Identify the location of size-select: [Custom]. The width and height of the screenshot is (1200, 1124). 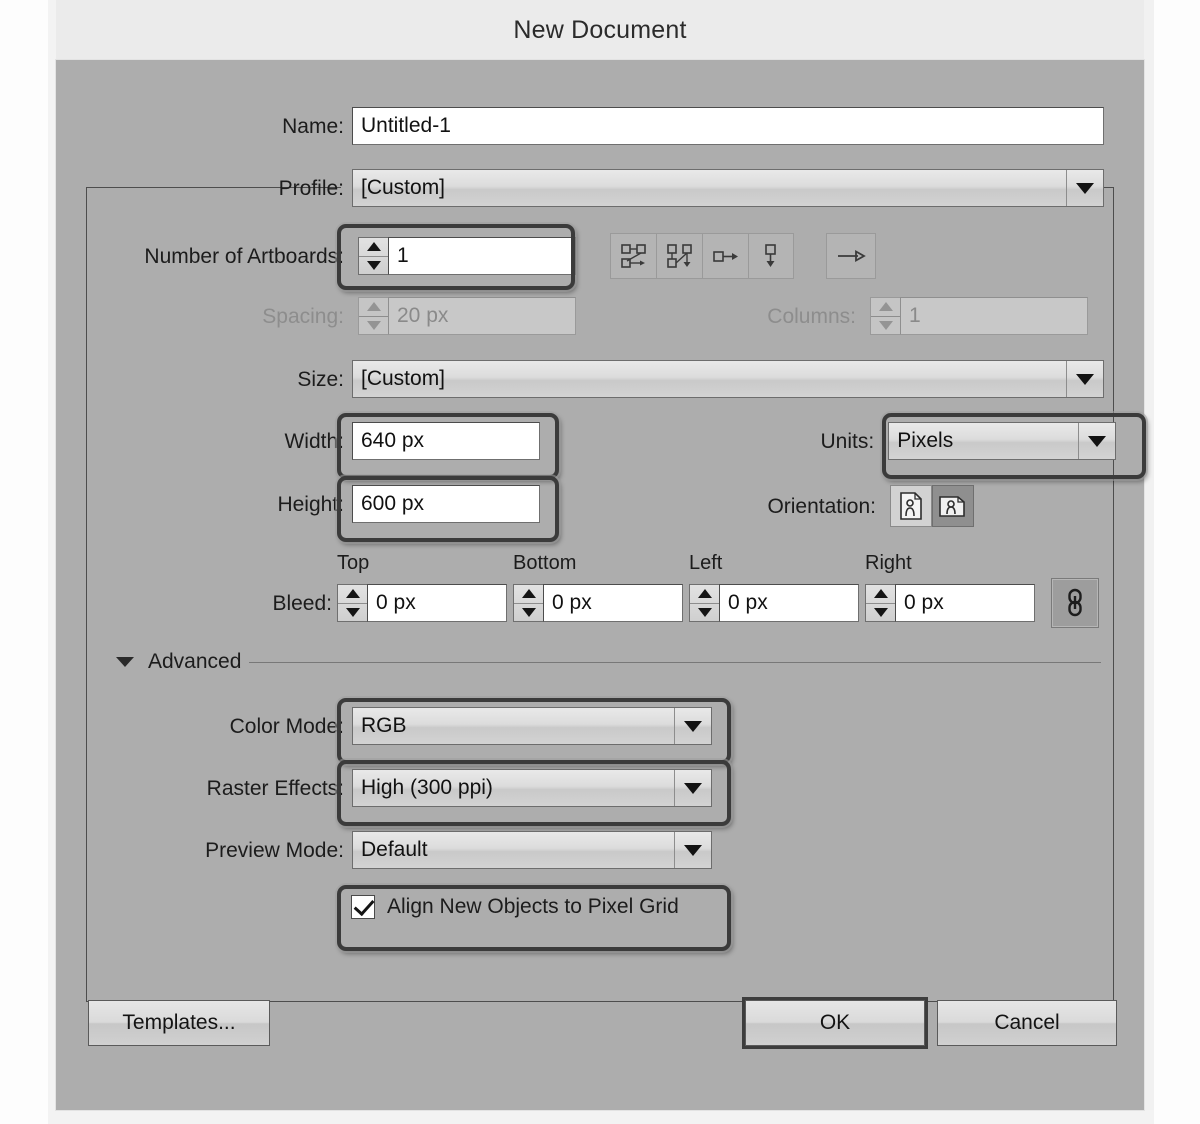
(728, 379).